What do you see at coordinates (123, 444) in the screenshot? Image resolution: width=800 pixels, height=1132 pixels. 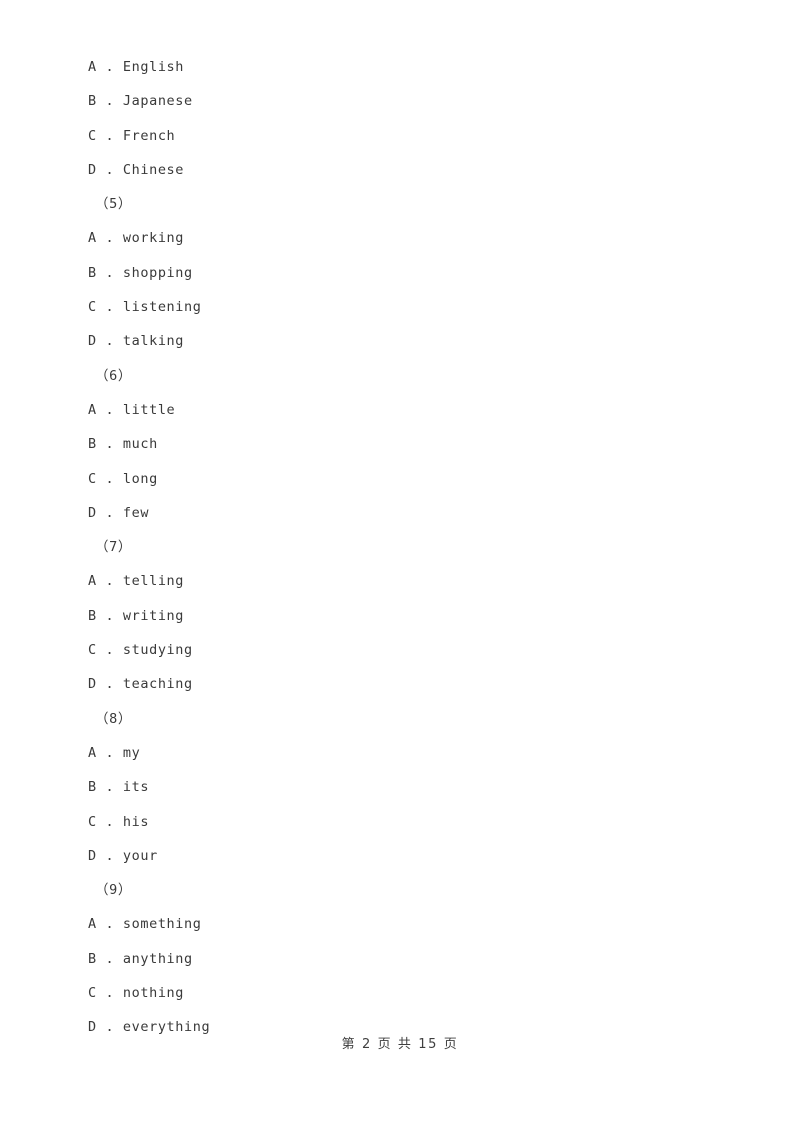 I see `answer-option: B . much` at bounding box center [123, 444].